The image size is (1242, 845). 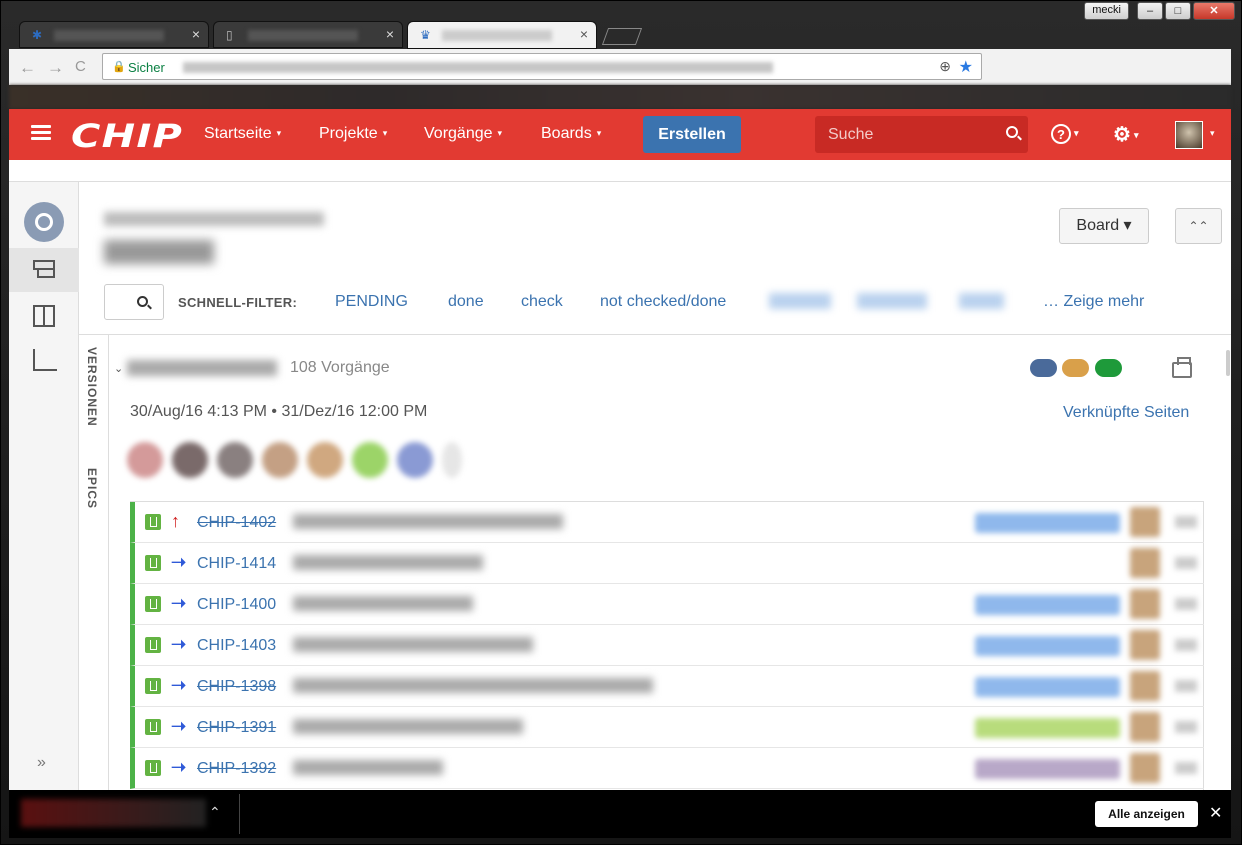 What do you see at coordinates (1106, 11) in the screenshot?
I see `profile-button: mecki` at bounding box center [1106, 11].